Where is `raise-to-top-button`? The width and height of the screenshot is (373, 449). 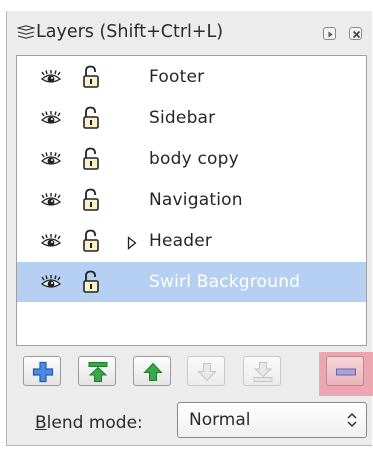
raise-to-top-button is located at coordinates (97, 371).